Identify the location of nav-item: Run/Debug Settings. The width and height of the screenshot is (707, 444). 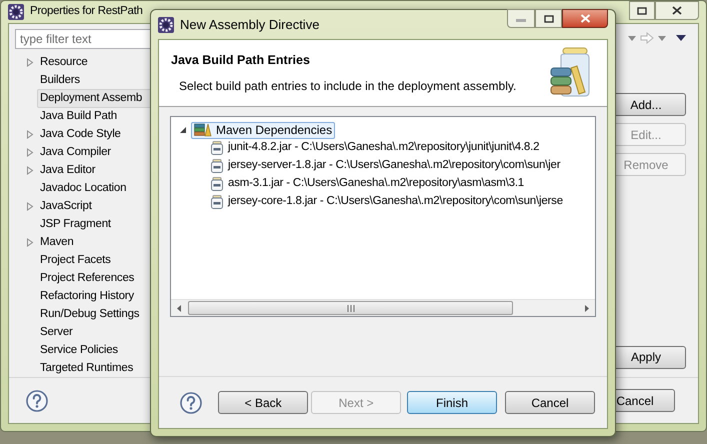
(89, 314).